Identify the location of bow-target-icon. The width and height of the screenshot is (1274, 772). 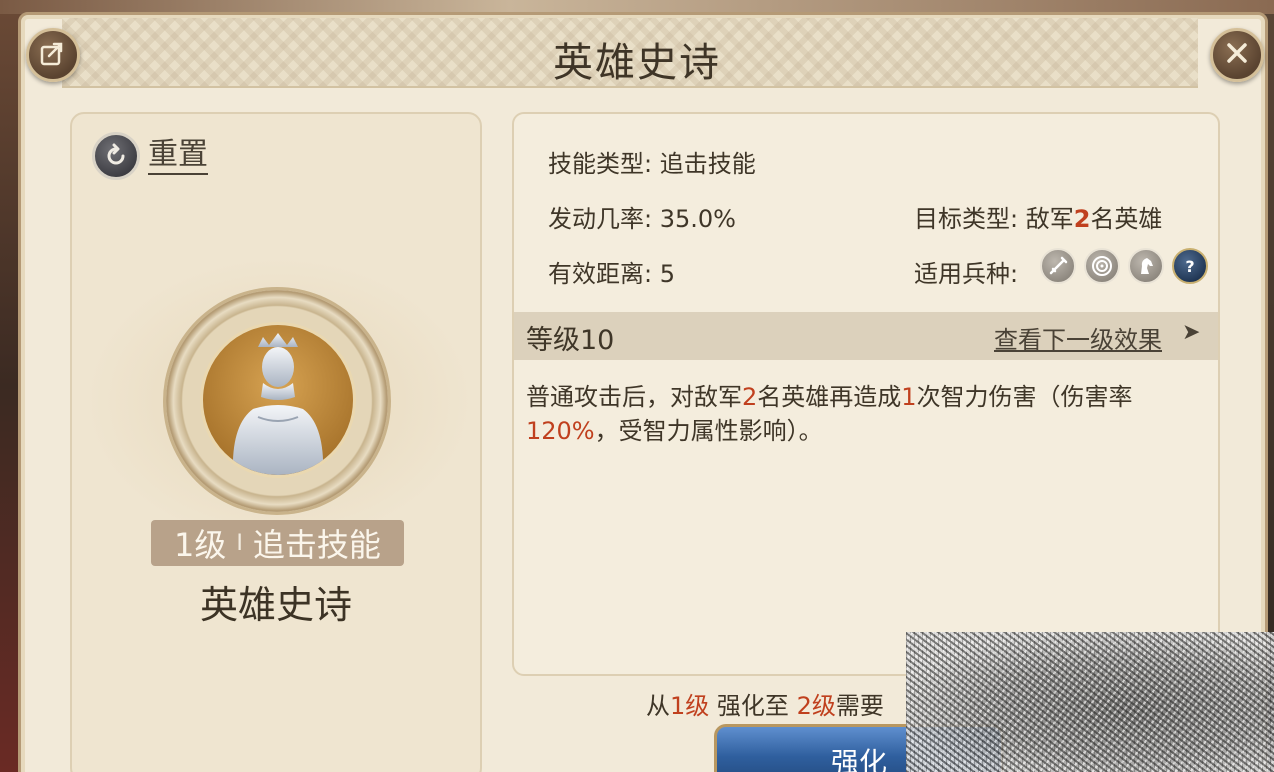
(1102, 266).